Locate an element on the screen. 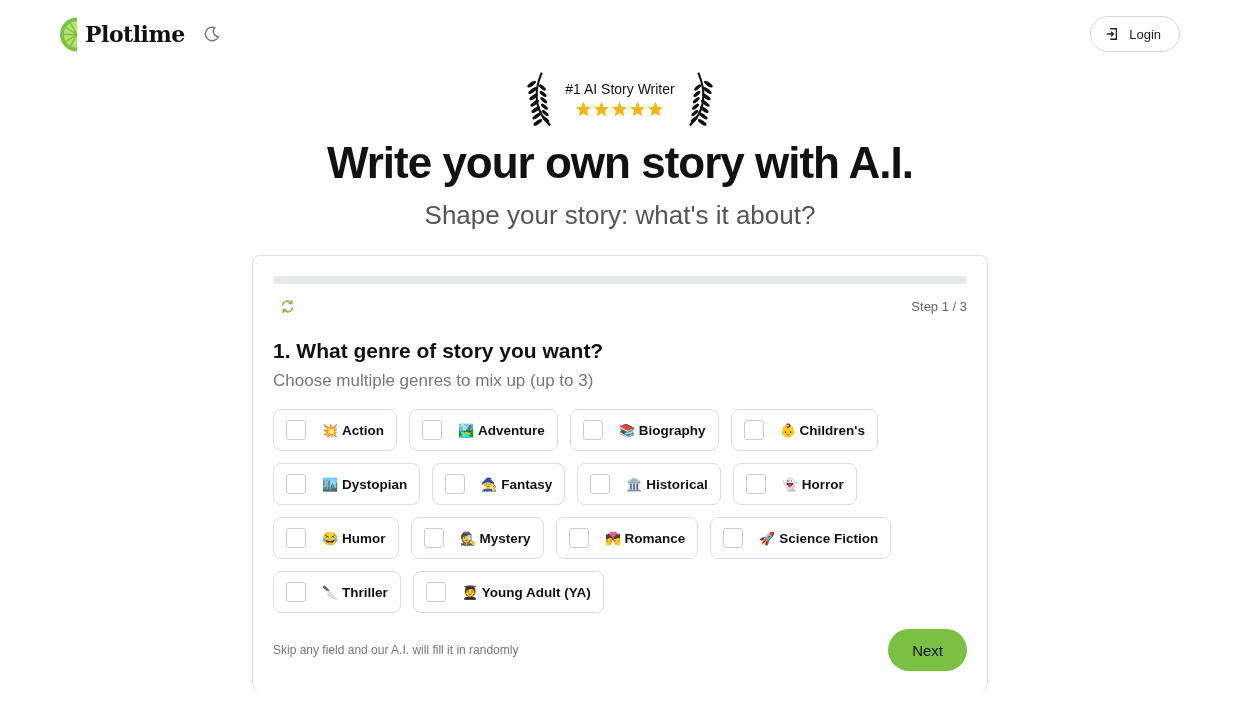 This screenshot has height=720, width=1240. genre-option: 🧑‍🎓 Young Adult (YA) is located at coordinates (508, 592).